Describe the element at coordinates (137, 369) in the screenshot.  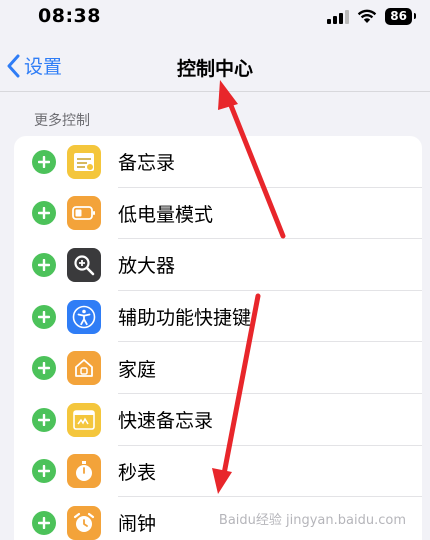
I see `item-label: 家庭` at that location.